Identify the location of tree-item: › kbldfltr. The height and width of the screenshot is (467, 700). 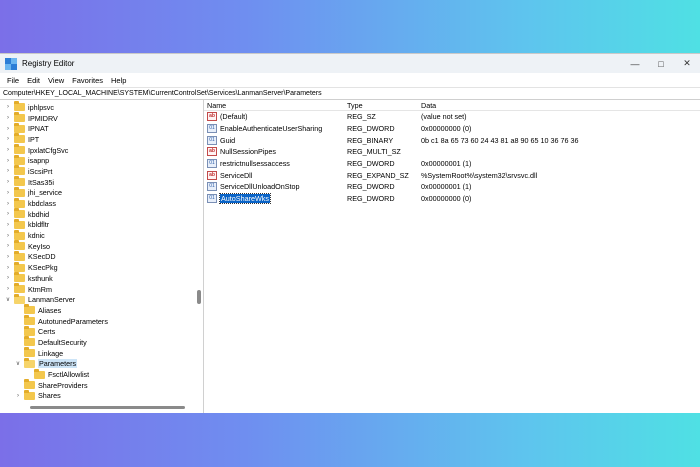
(54, 224).